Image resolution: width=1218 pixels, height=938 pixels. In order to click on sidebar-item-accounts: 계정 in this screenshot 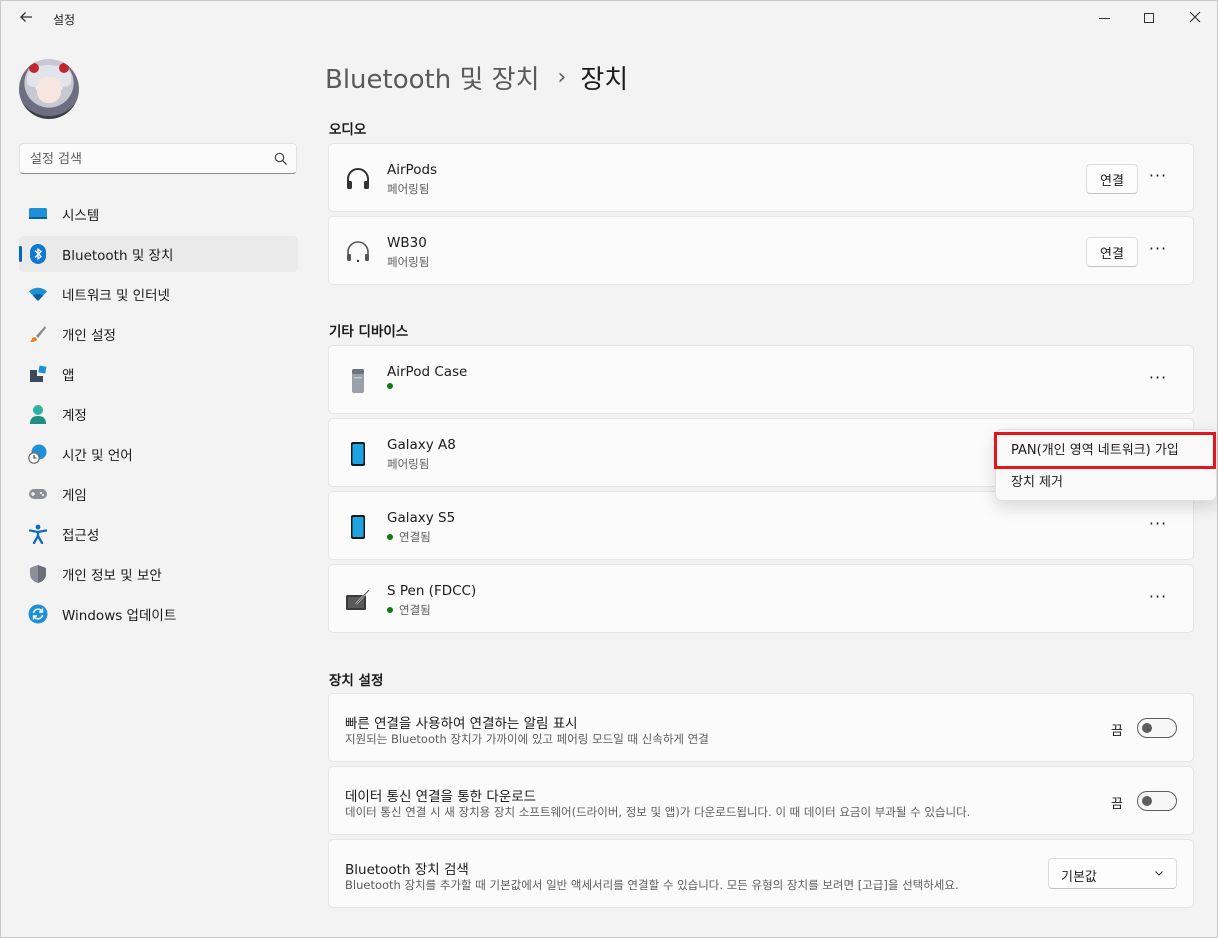, I will do `click(158, 414)`.